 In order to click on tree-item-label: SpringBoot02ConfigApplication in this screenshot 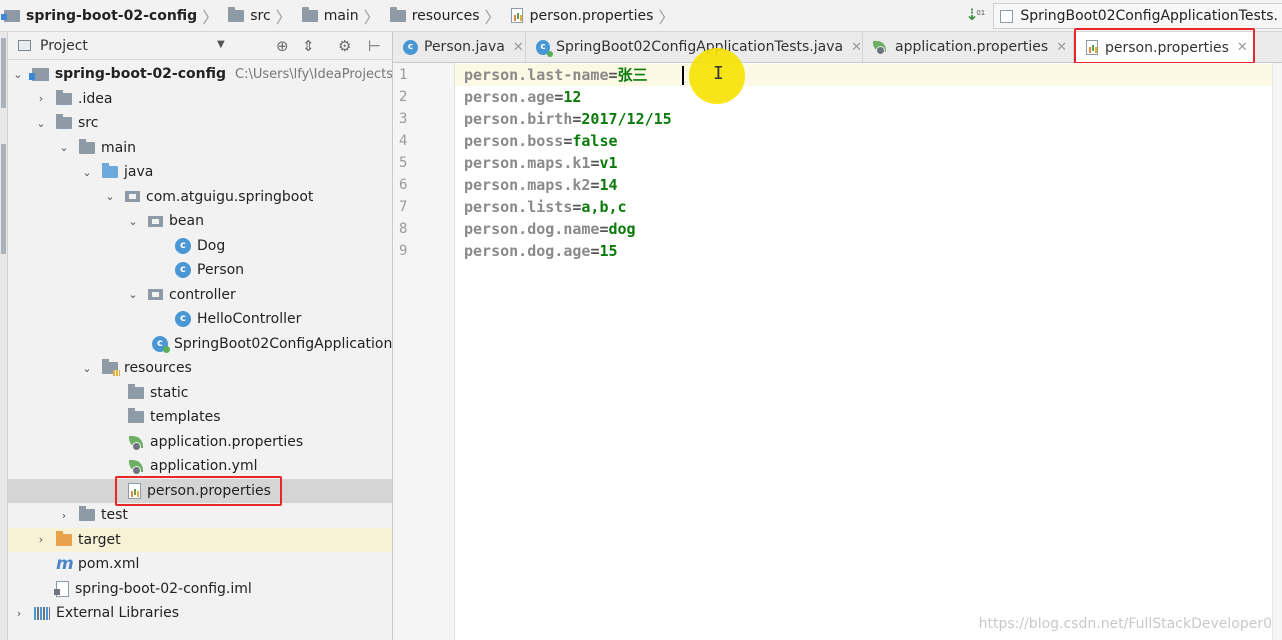, I will do `click(283, 343)`.